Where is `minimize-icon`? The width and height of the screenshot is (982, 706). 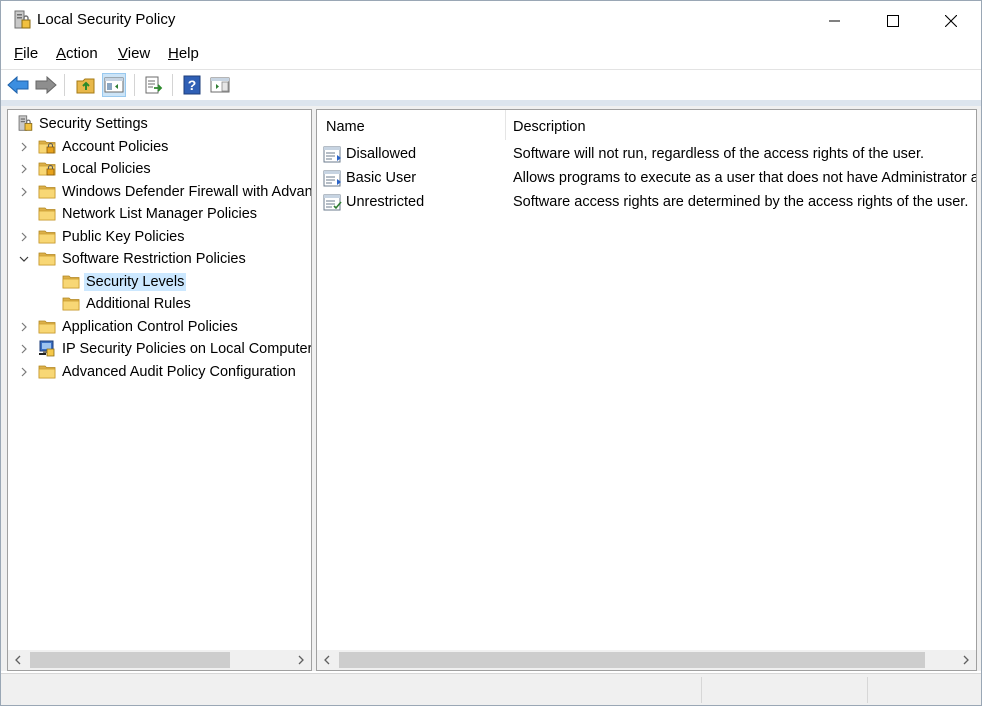 minimize-icon is located at coordinates (834, 20).